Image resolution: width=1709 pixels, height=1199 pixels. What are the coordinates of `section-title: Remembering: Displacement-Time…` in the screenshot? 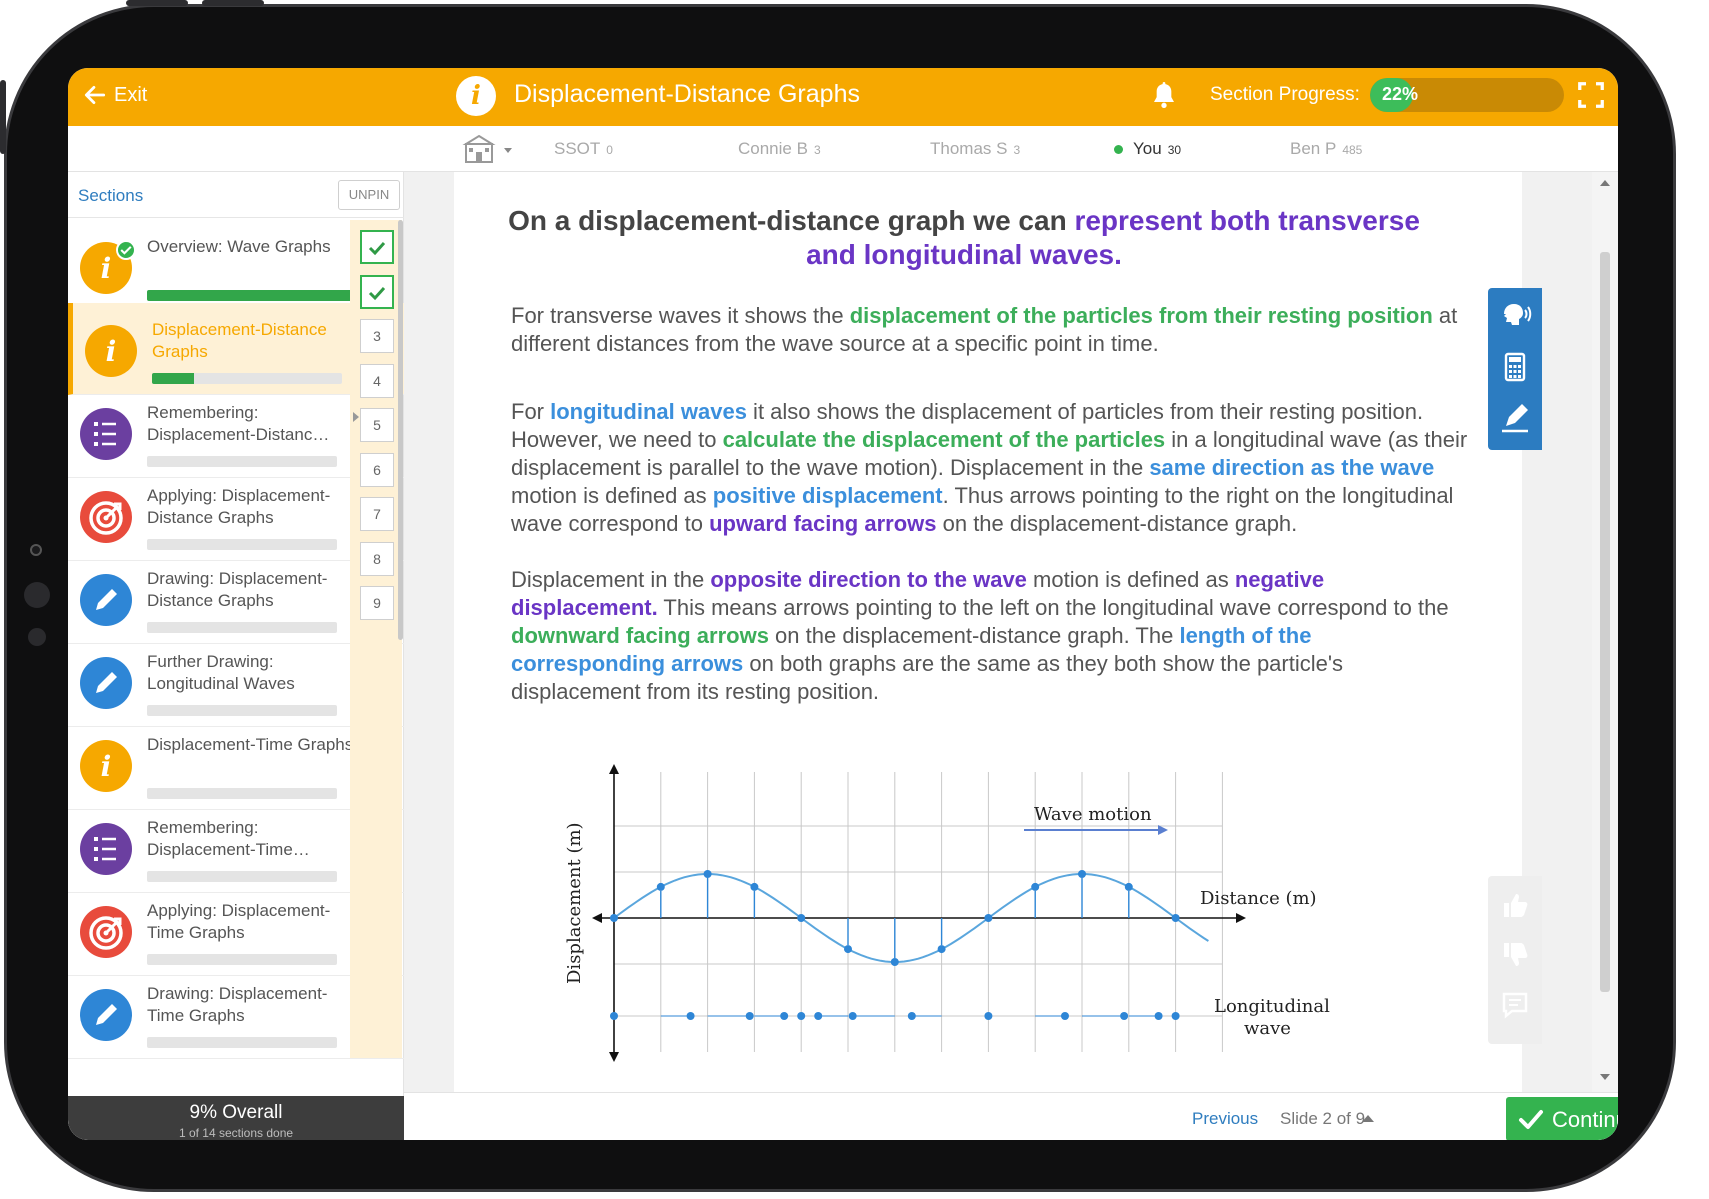 It's located at (228, 838).